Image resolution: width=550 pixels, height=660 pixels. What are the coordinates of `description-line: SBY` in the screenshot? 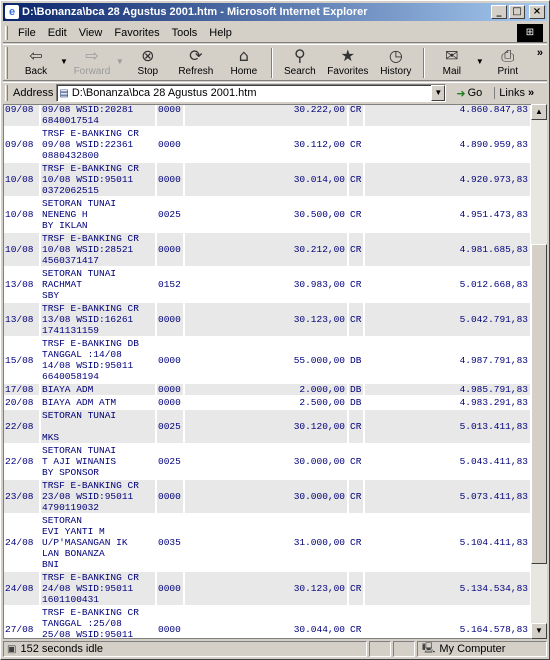 It's located at (51, 295).